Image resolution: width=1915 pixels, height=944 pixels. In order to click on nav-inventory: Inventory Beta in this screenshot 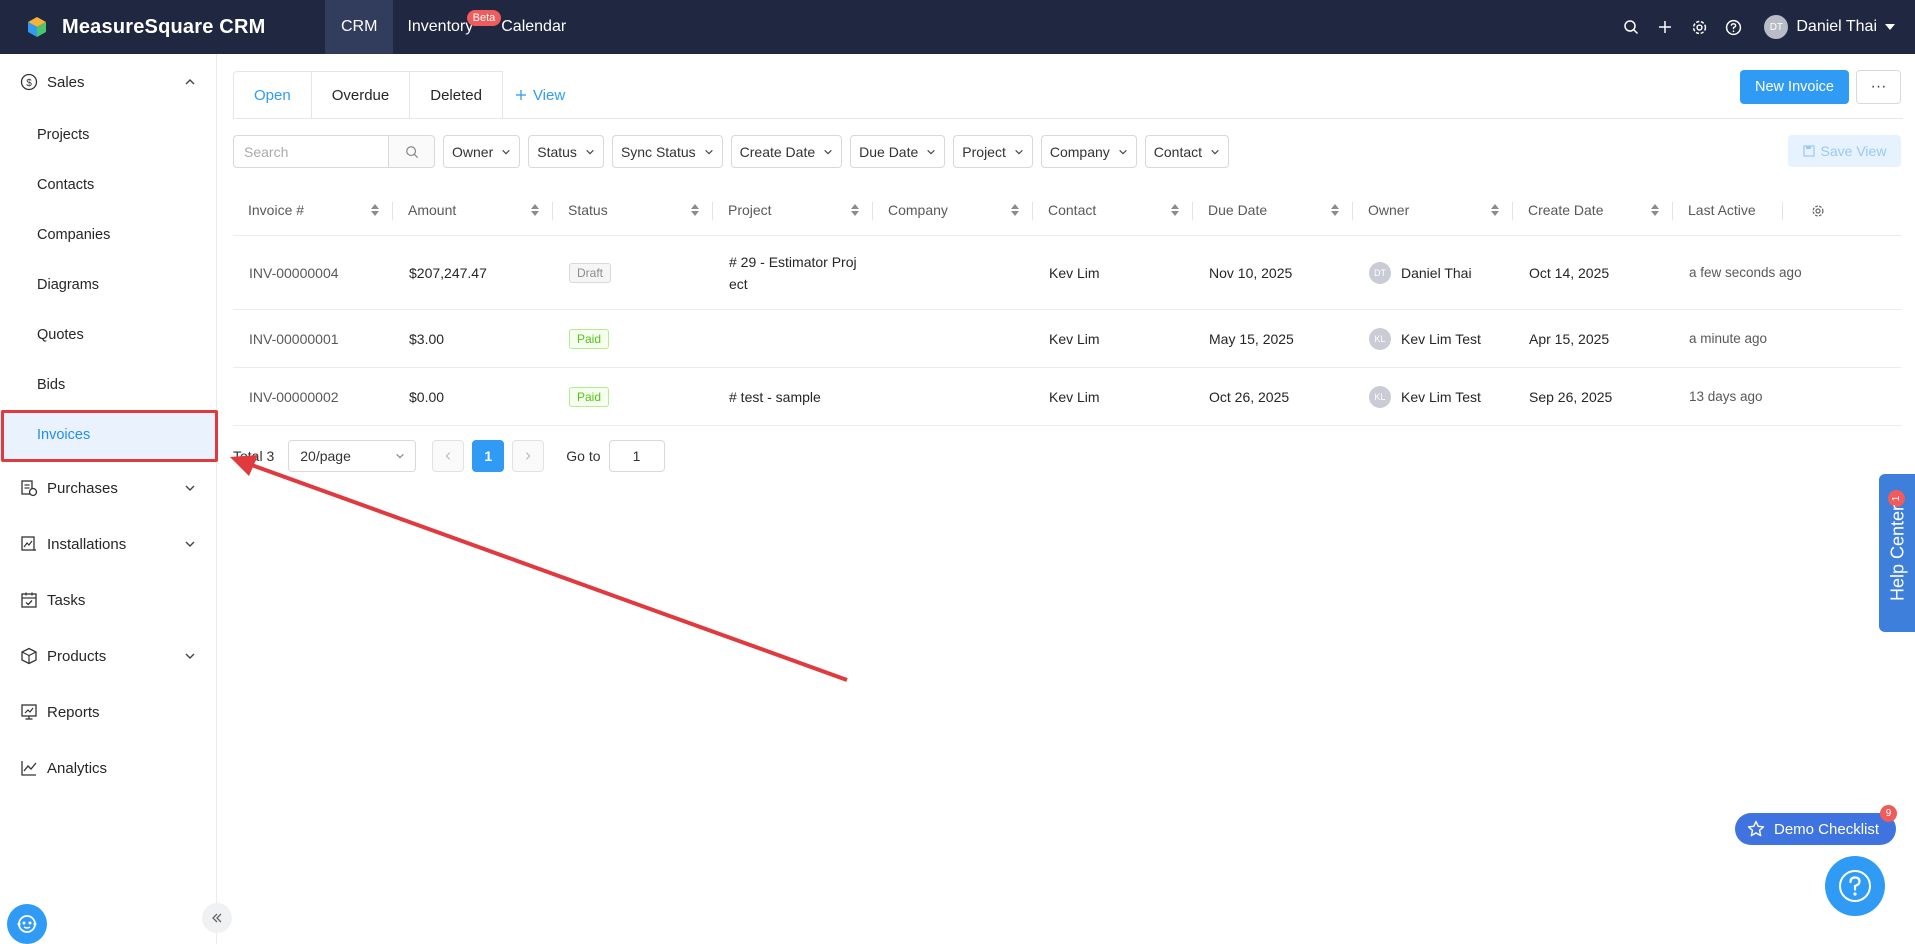, I will do `click(447, 27)`.